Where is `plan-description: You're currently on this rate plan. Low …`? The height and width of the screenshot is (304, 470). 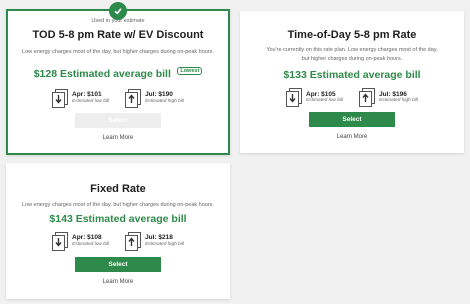 plan-description: You're currently on this rate plan. Low … is located at coordinates (352, 54).